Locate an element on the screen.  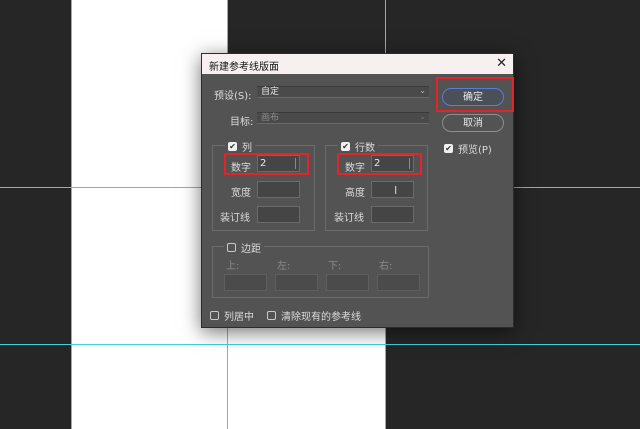
target-label: 目标: is located at coordinates (242, 122).